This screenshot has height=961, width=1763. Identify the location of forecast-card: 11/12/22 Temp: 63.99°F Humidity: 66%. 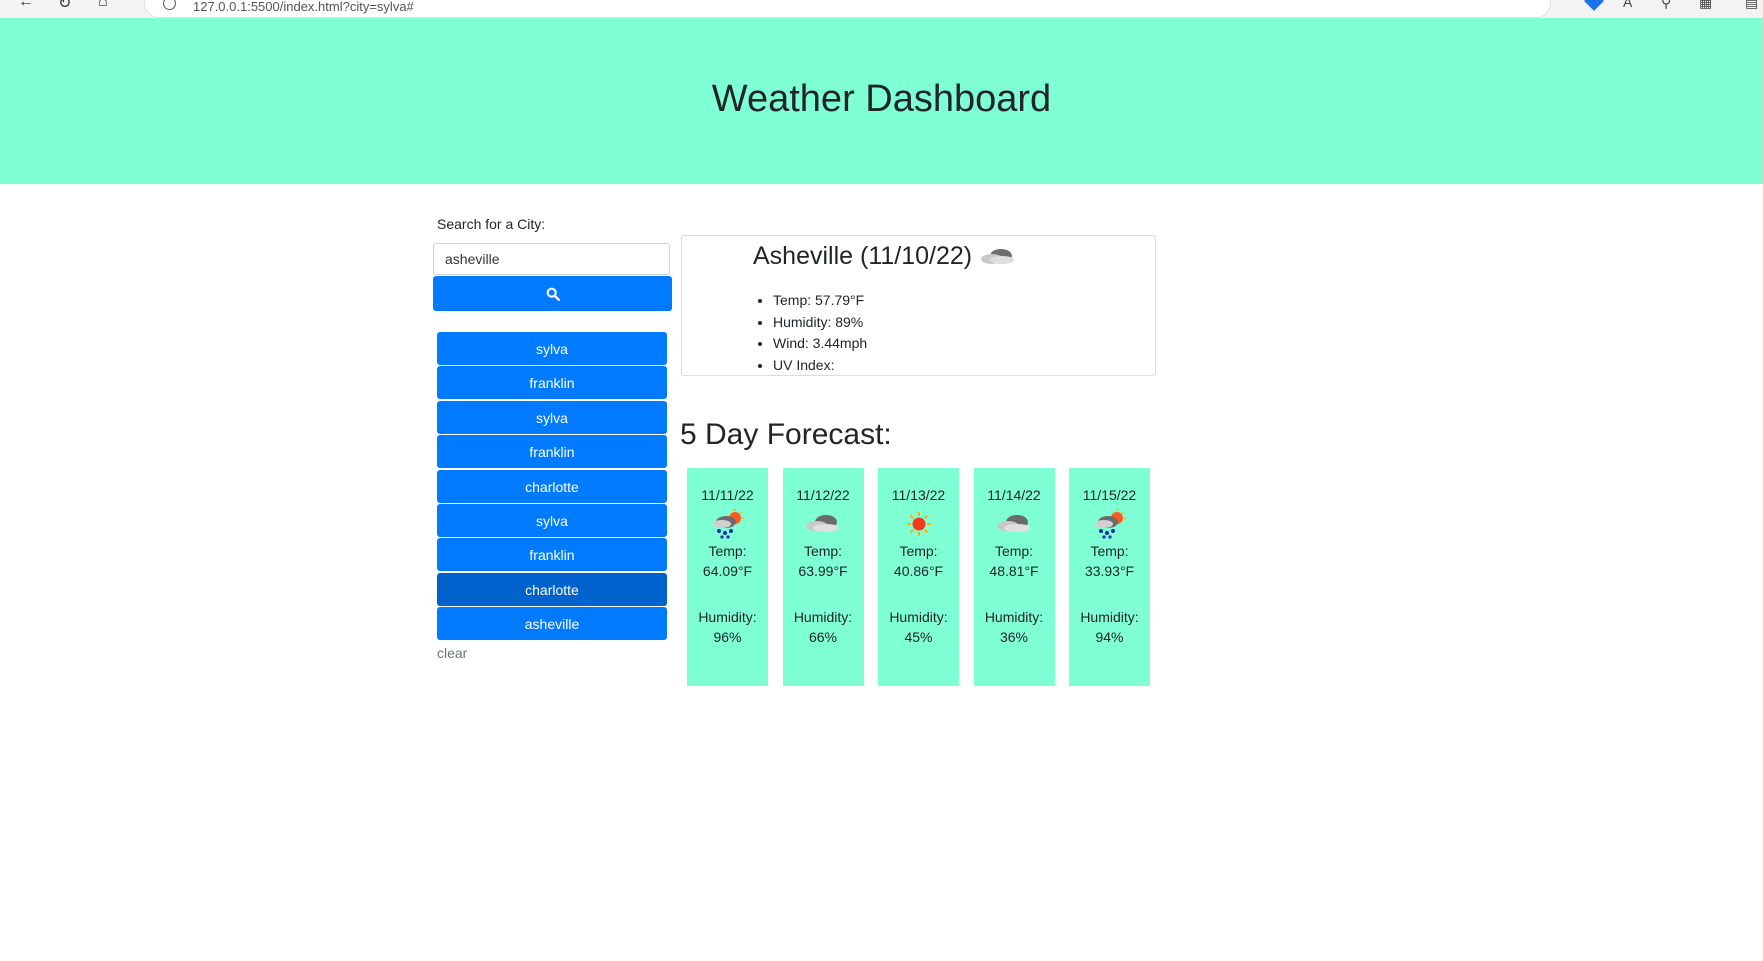
(823, 577).